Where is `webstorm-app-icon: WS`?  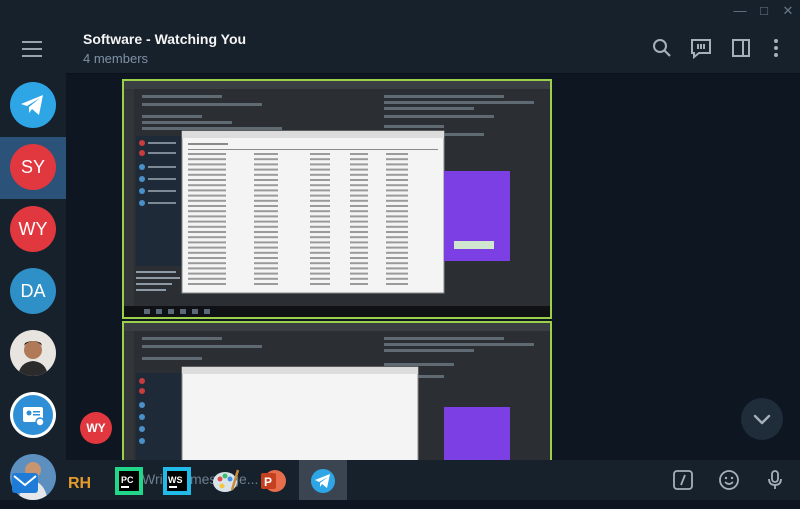 webstorm-app-icon: WS is located at coordinates (177, 481).